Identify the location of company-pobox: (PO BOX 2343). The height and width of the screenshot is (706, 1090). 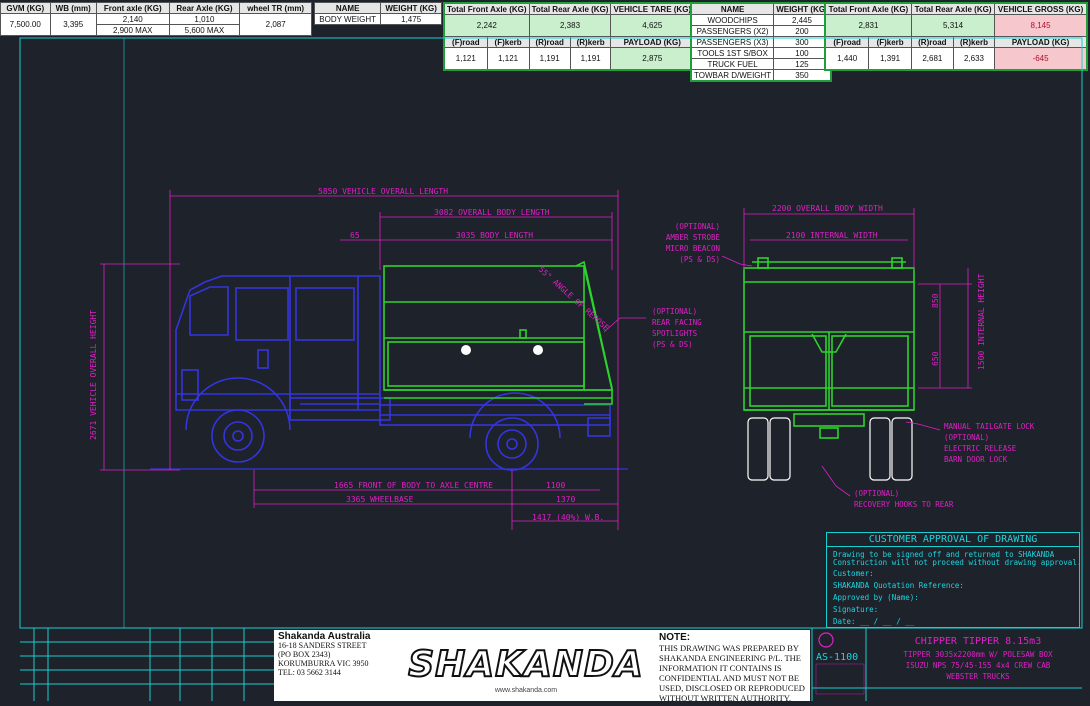
(304, 654).